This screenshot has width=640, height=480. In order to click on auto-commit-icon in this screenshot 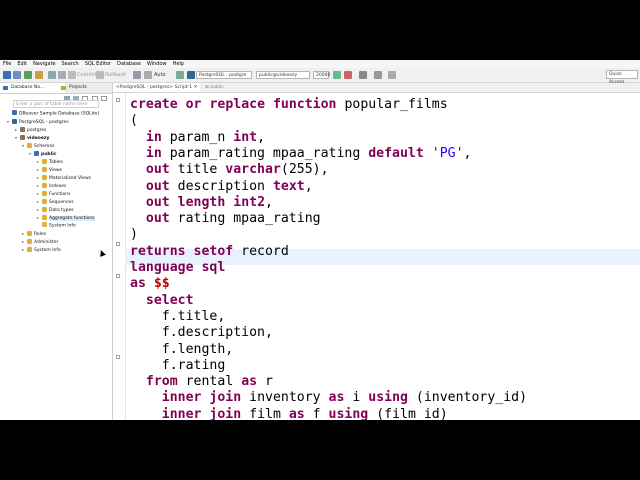, I will do `click(148, 75)`.